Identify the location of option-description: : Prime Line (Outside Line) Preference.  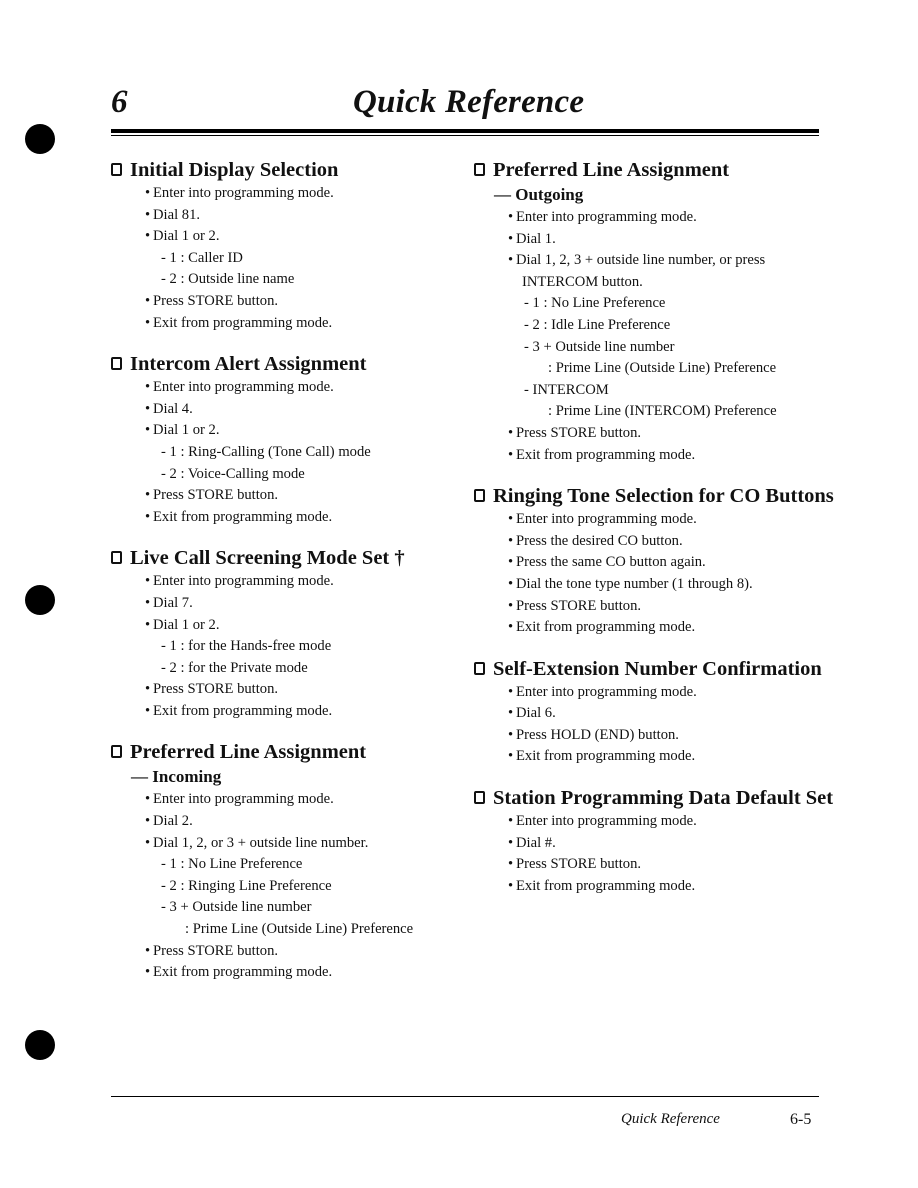
(654, 369).